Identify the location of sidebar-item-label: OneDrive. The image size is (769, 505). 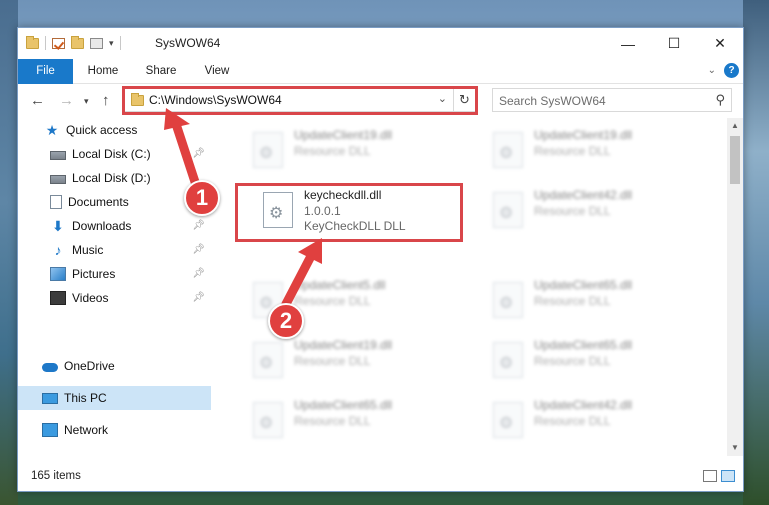
(89, 366).